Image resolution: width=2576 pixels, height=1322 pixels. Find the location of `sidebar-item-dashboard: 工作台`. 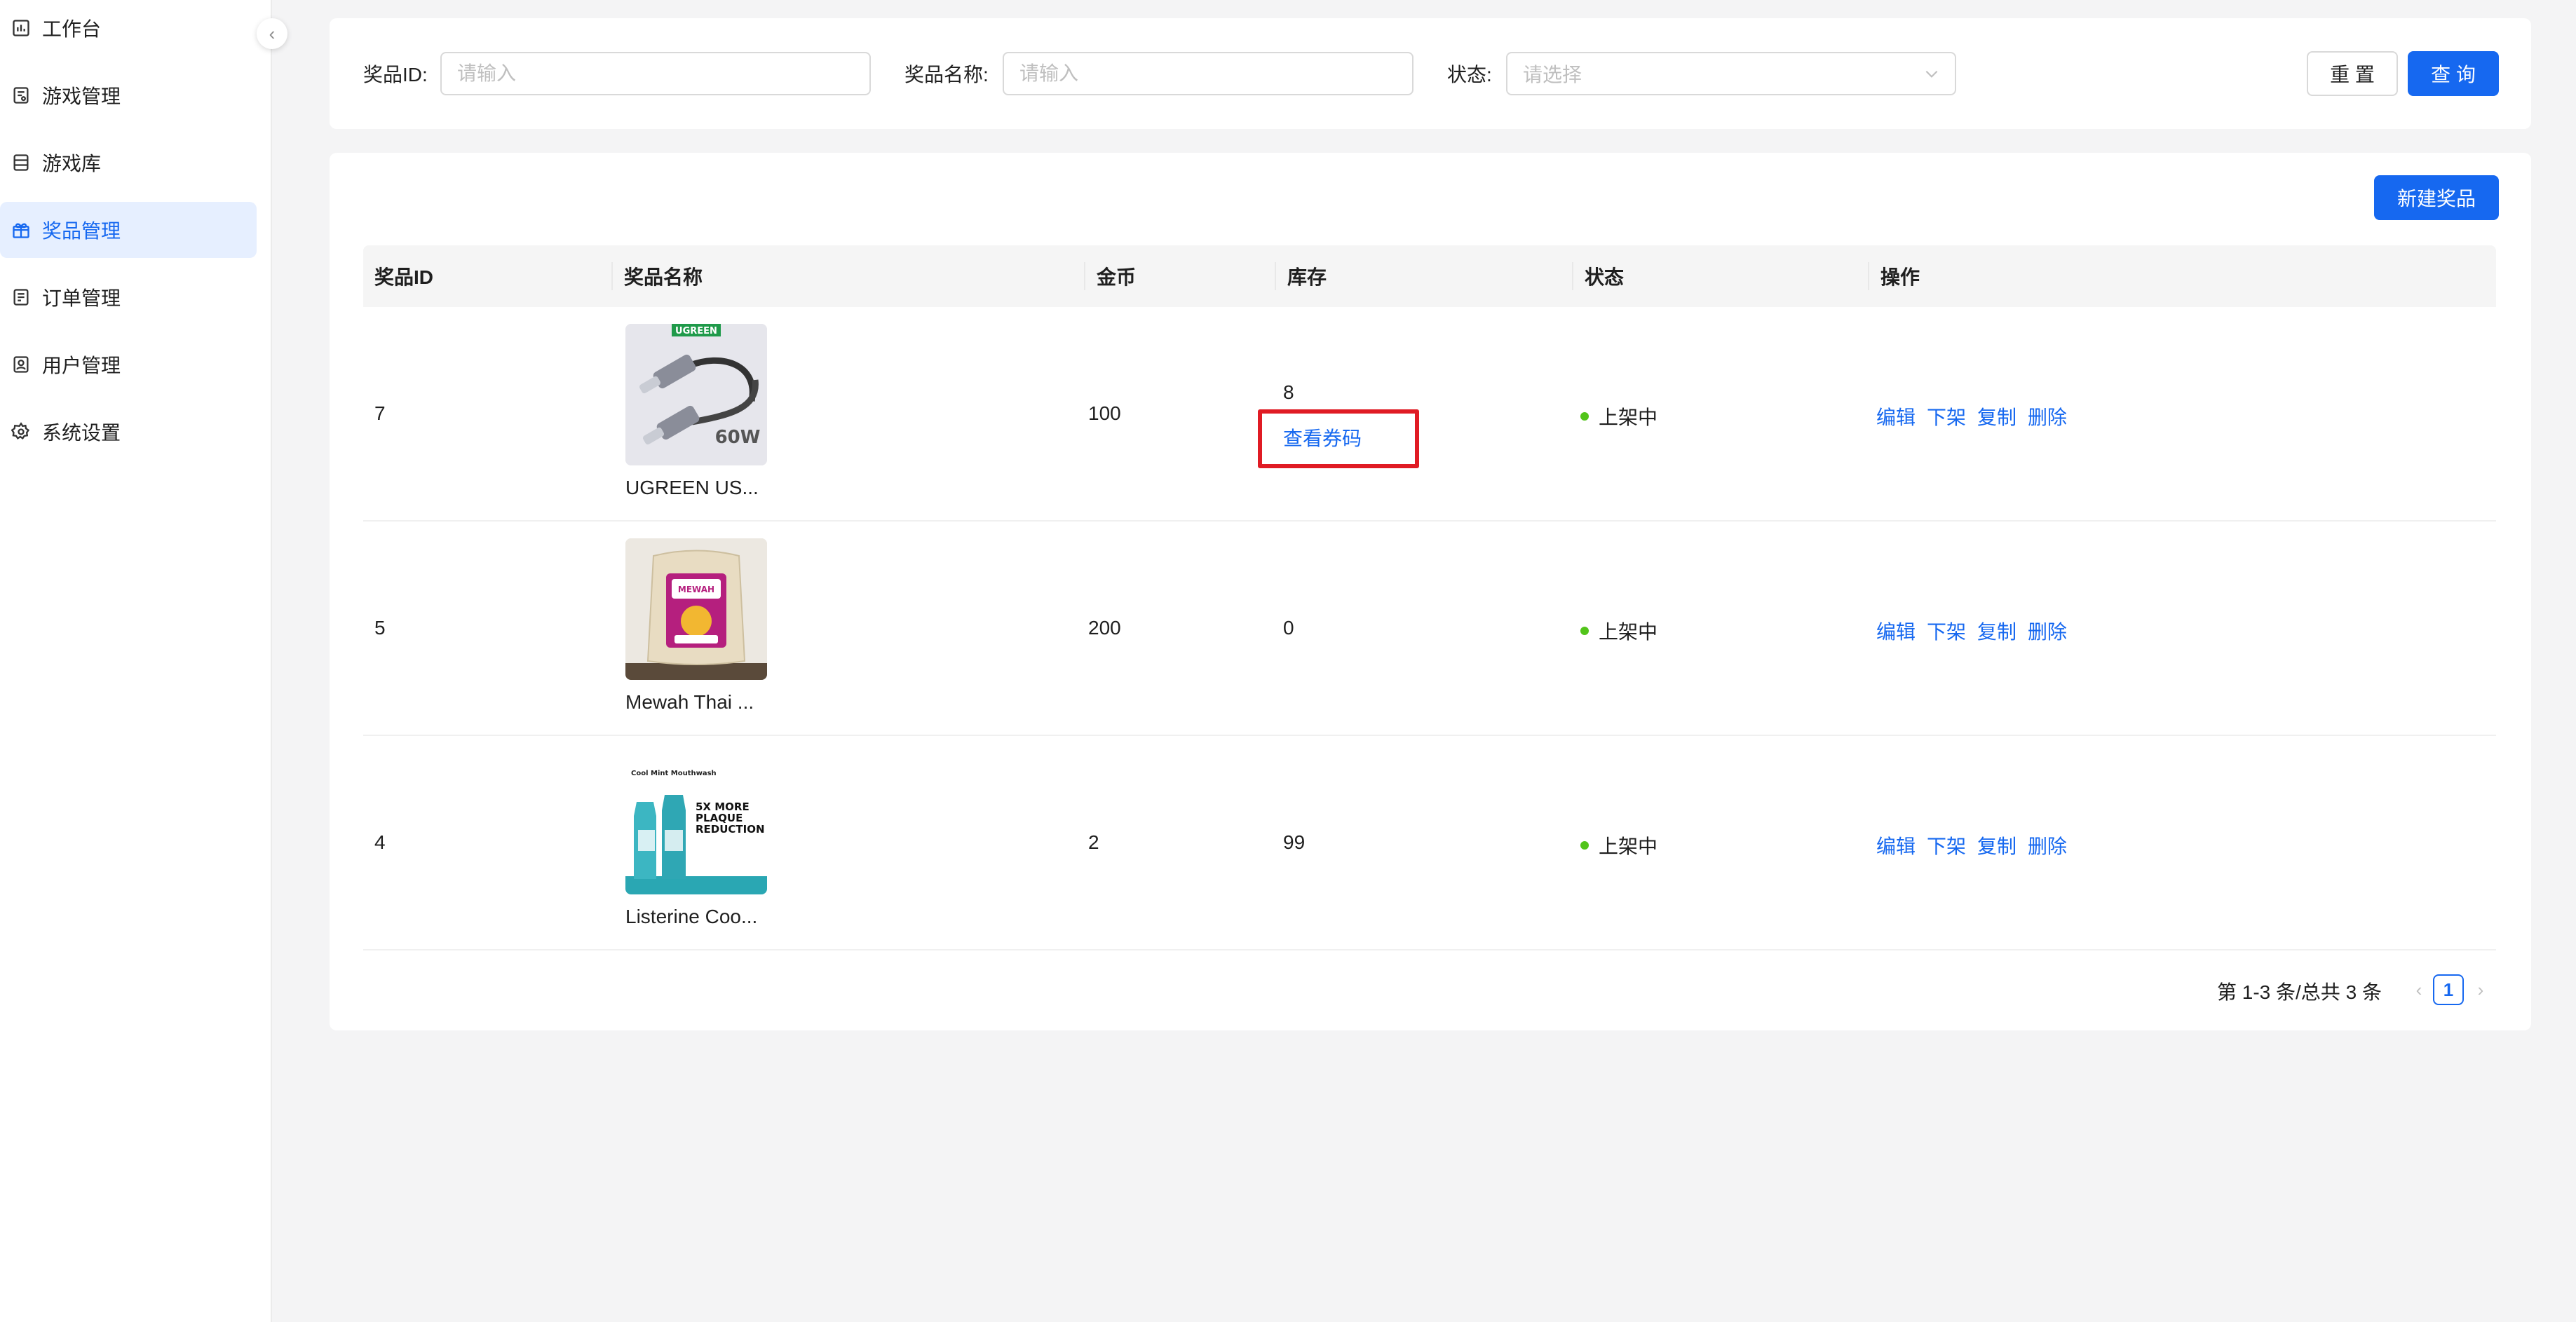

sidebar-item-dashboard: 工作台 is located at coordinates (128, 28).